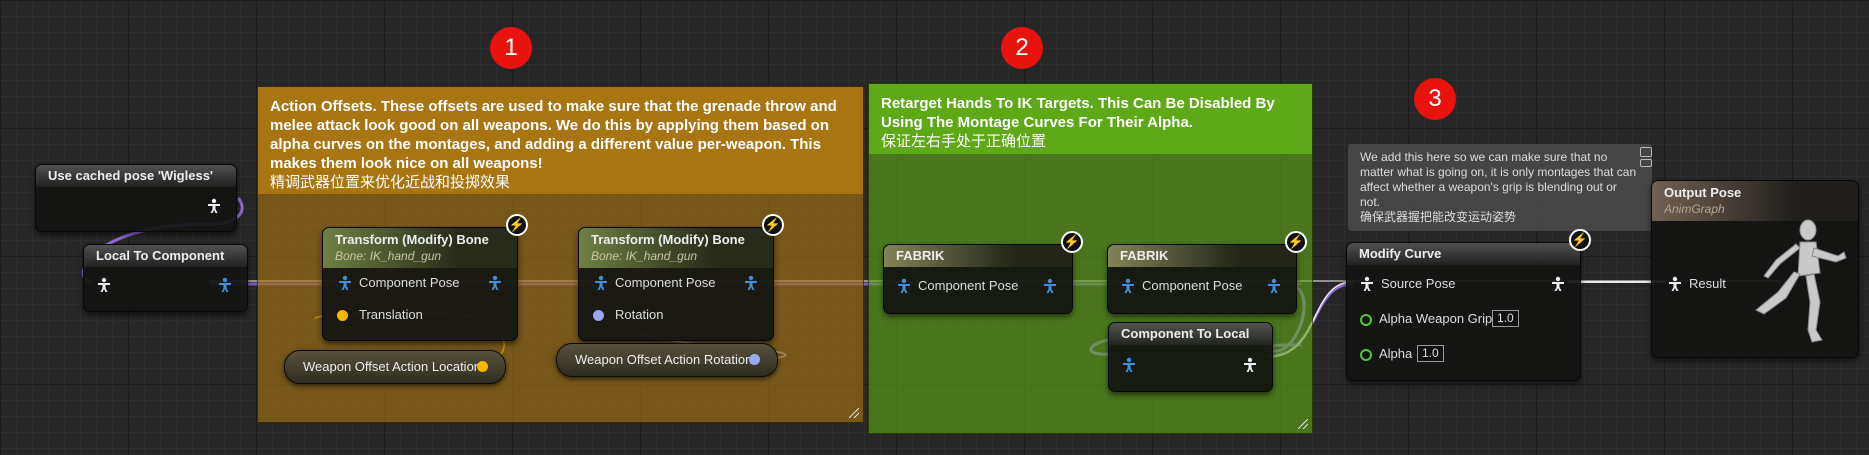 Image resolution: width=1869 pixels, height=455 pixels. What do you see at coordinates (391, 314) in the screenshot?
I see `pin-label-translation: Translation` at bounding box center [391, 314].